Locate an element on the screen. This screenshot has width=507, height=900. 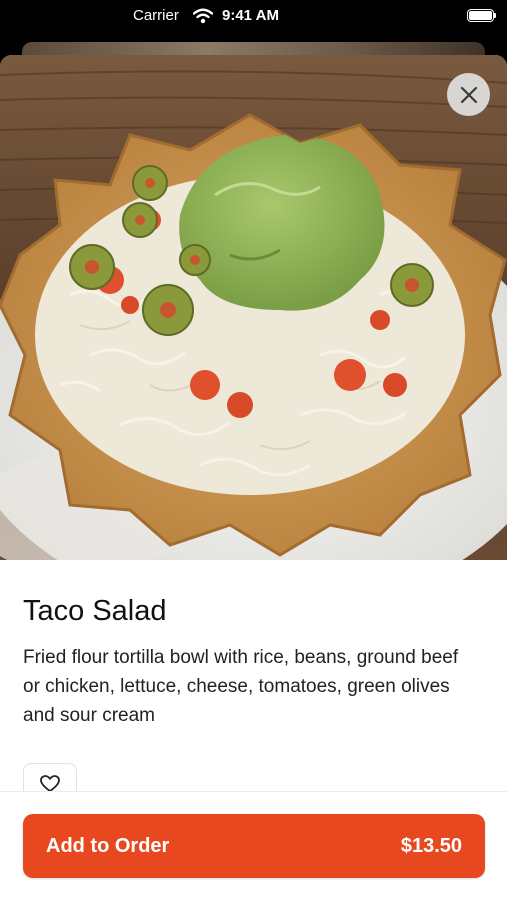
status-bar: Carrier 9:41 AM is located at coordinates (253, 17).